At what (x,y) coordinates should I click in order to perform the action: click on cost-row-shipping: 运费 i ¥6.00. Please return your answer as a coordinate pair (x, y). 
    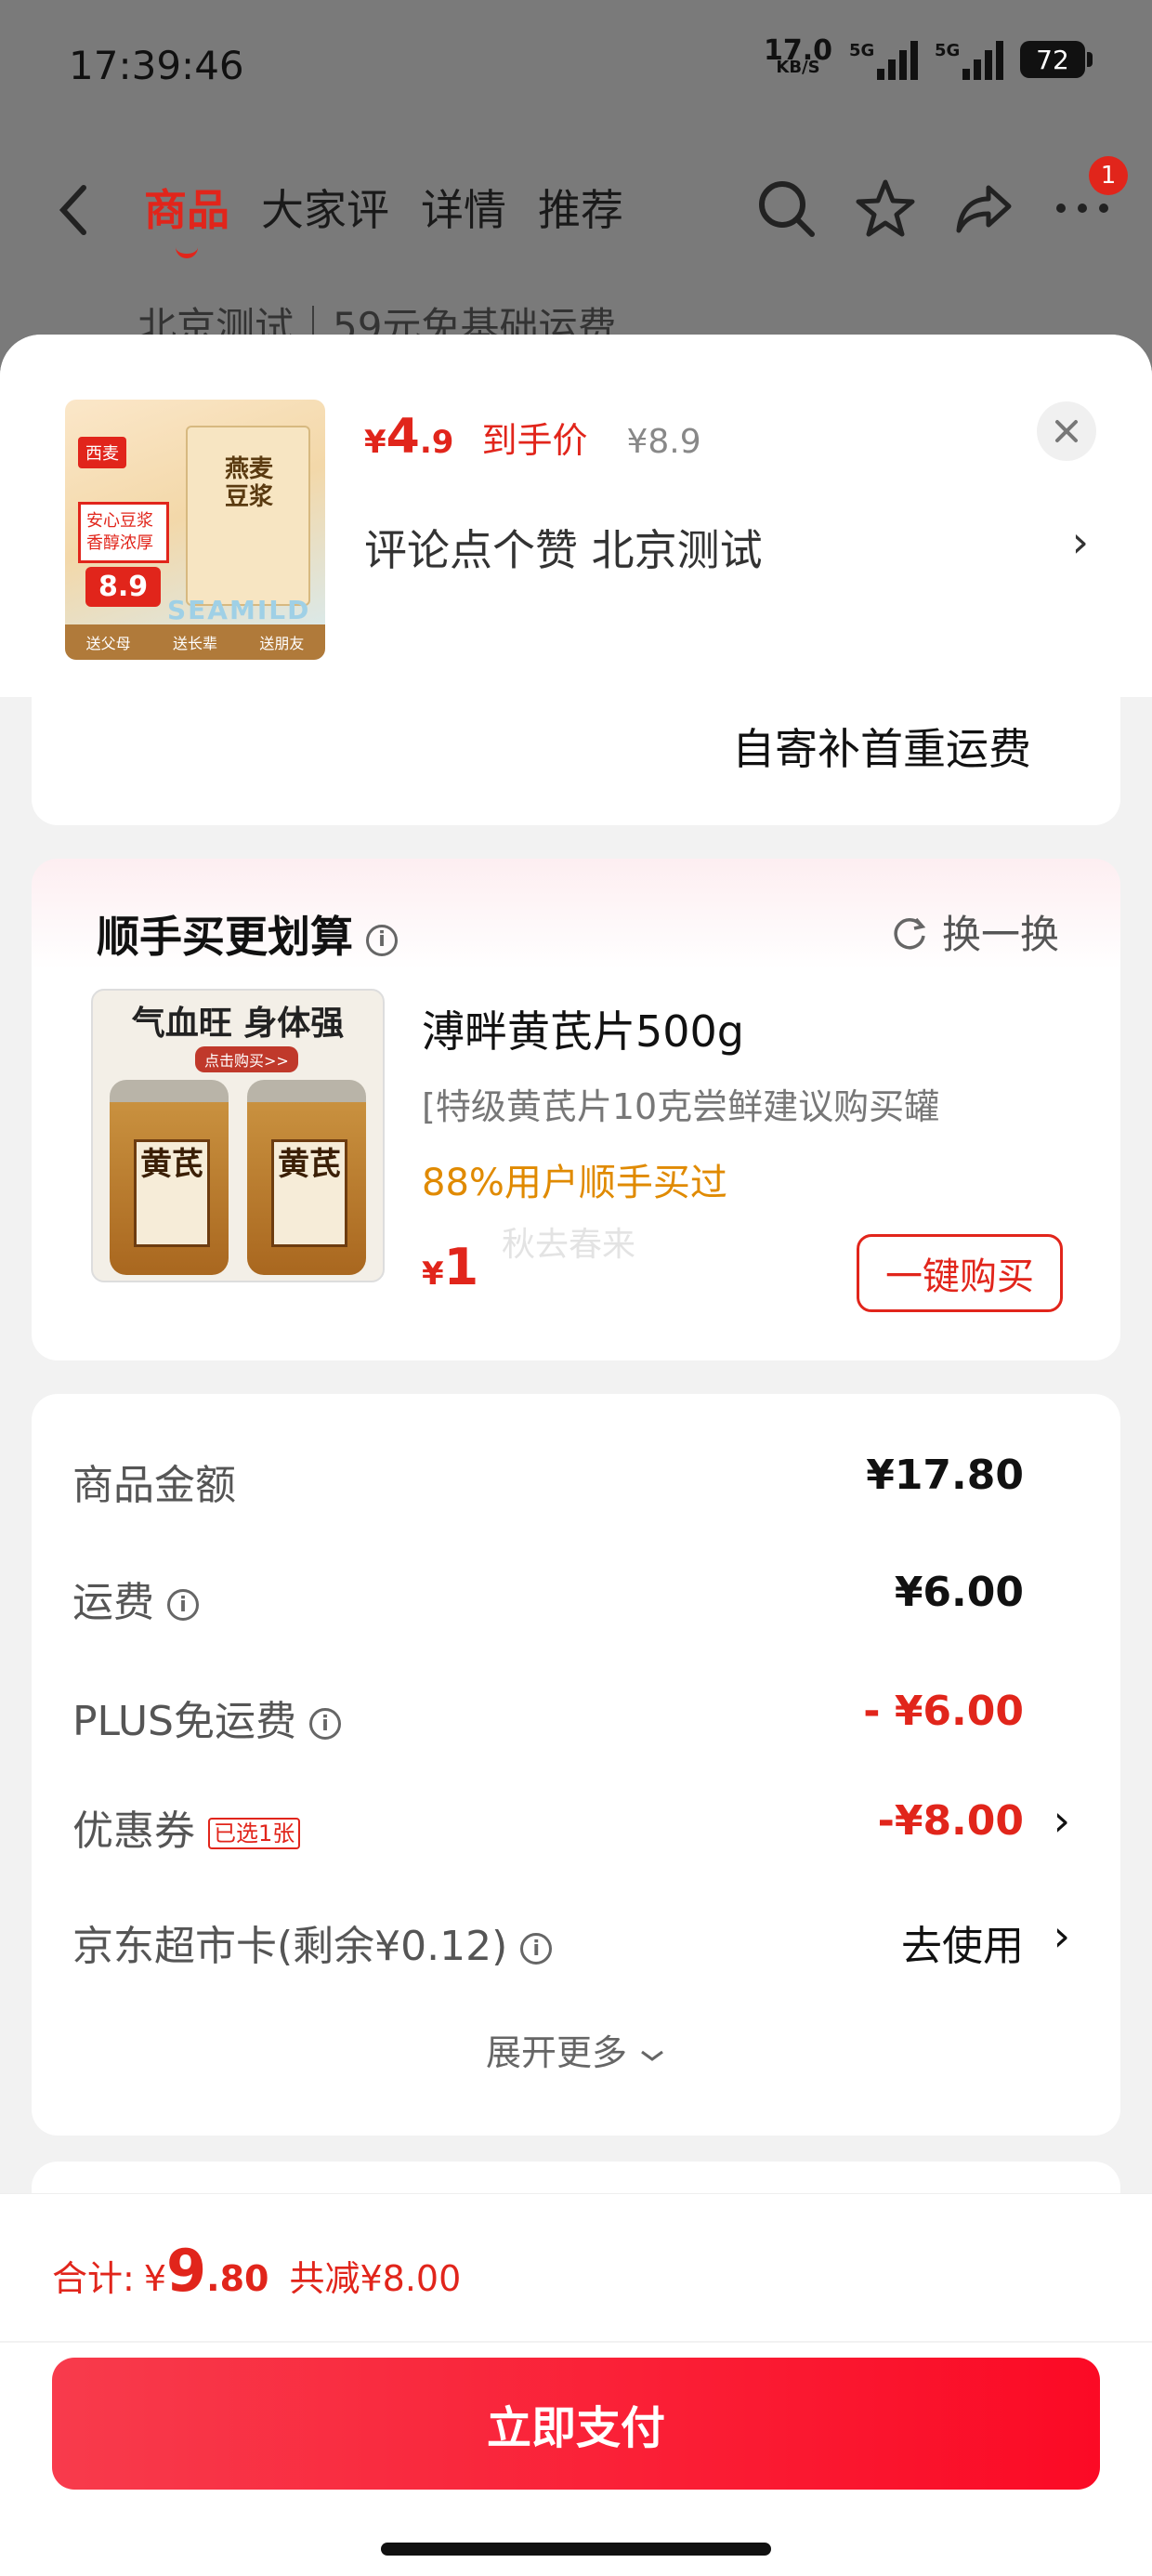
    Looking at the image, I should click on (548, 1597).